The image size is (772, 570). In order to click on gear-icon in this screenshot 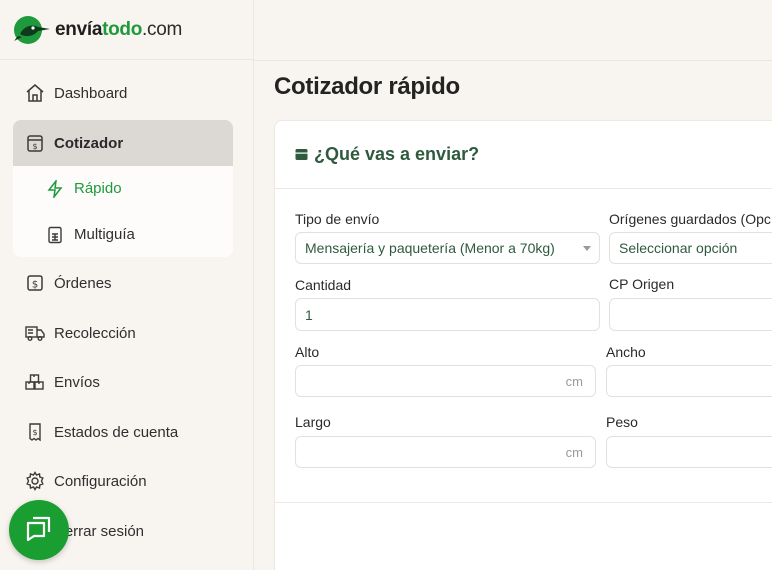, I will do `click(35, 481)`.